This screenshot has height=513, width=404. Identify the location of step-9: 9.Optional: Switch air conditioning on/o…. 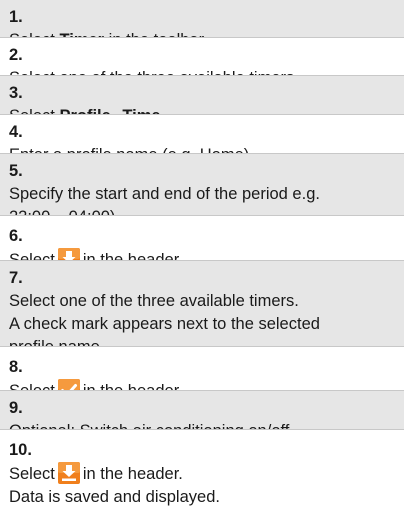
(202, 415).